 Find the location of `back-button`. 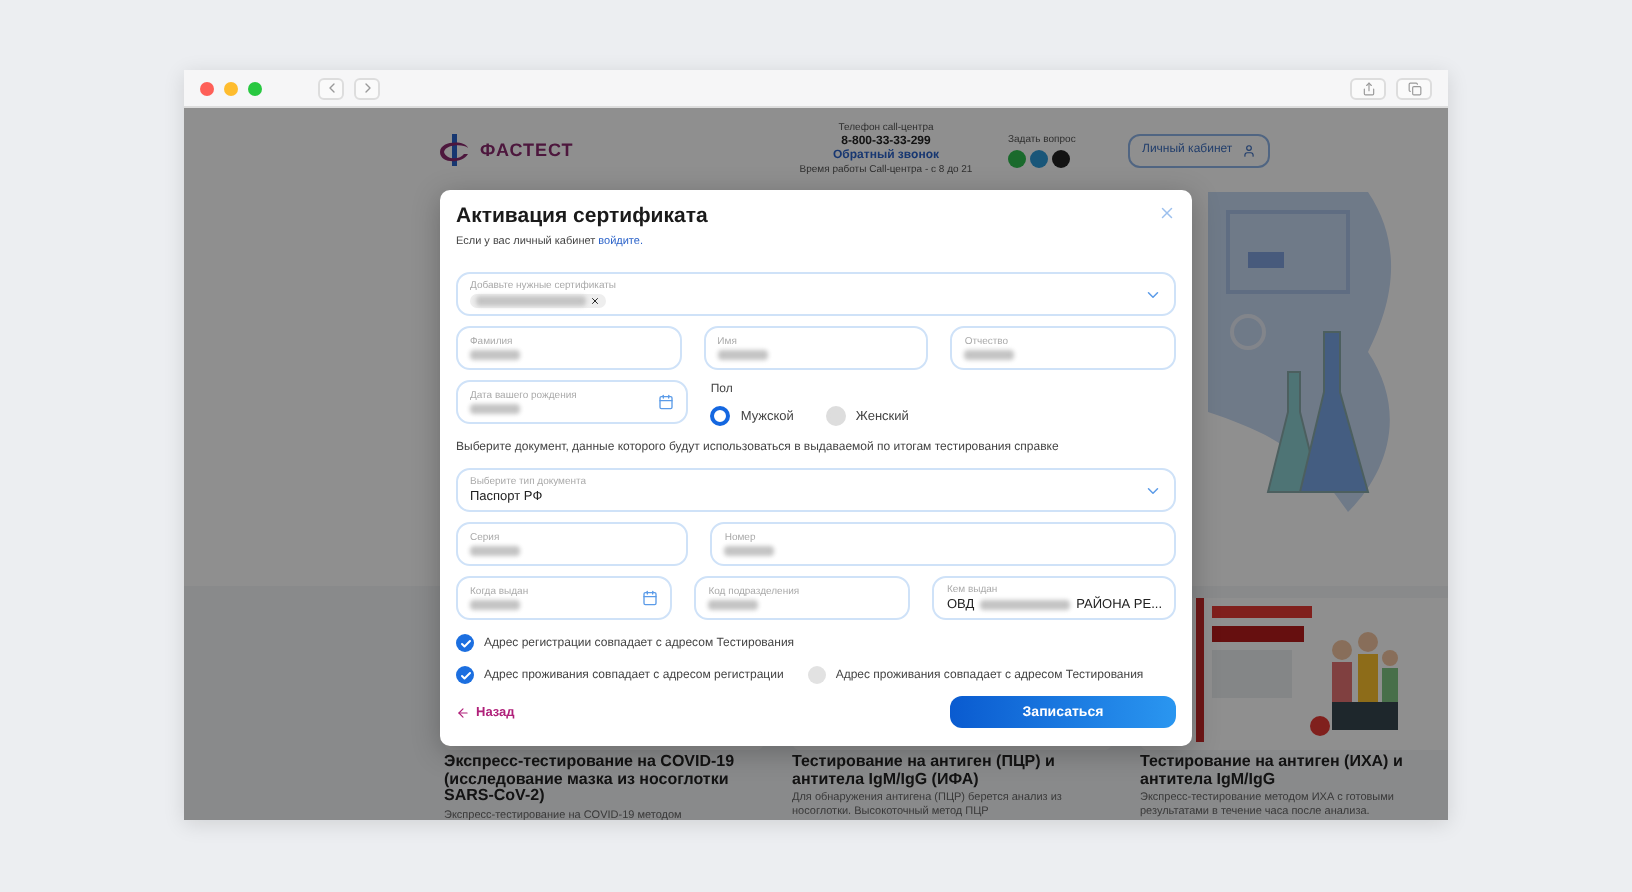

back-button is located at coordinates (331, 88).